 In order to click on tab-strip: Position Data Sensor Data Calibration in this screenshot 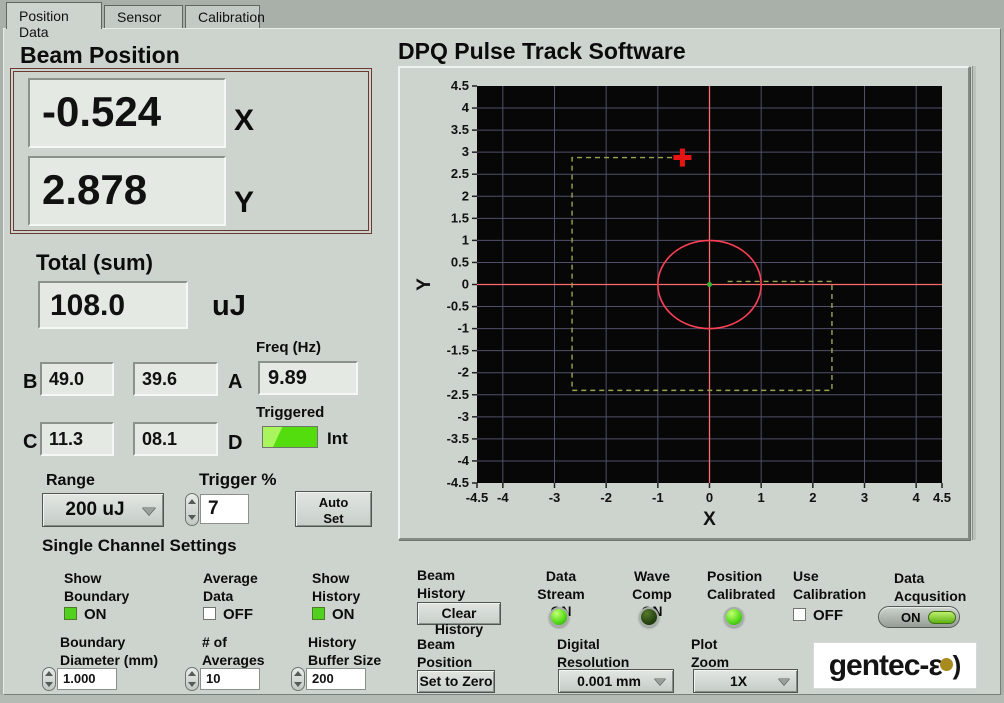, I will do `click(502, 20)`.